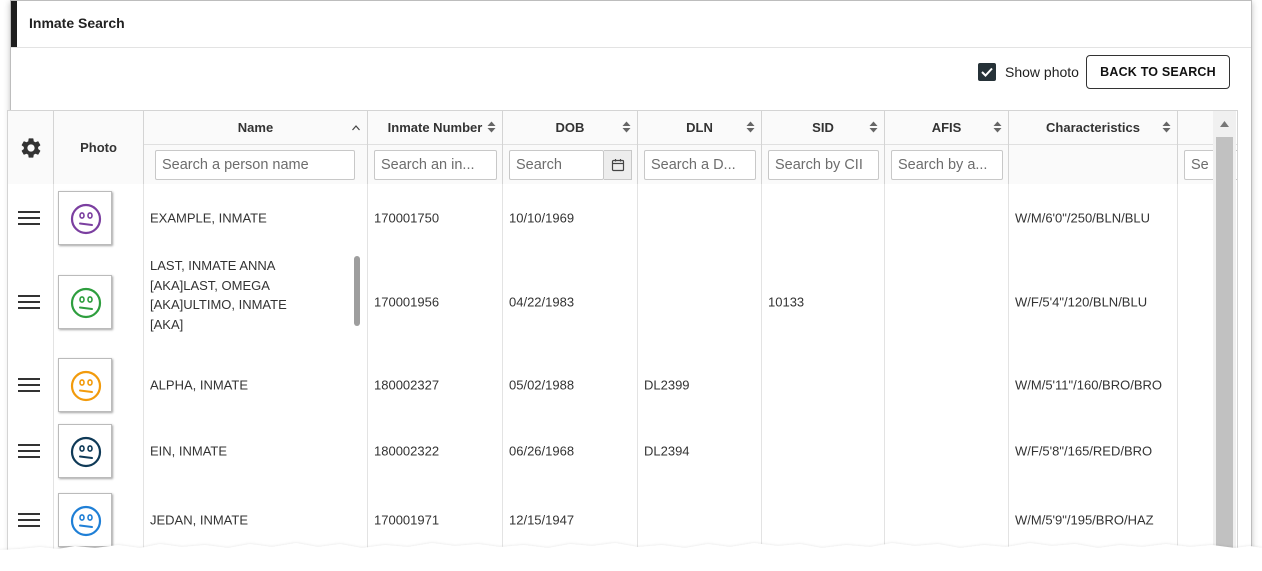 The height and width of the screenshot is (571, 1262). Describe the element at coordinates (570, 302) in the screenshot. I see `dob-cell: 04/22/1983` at that location.